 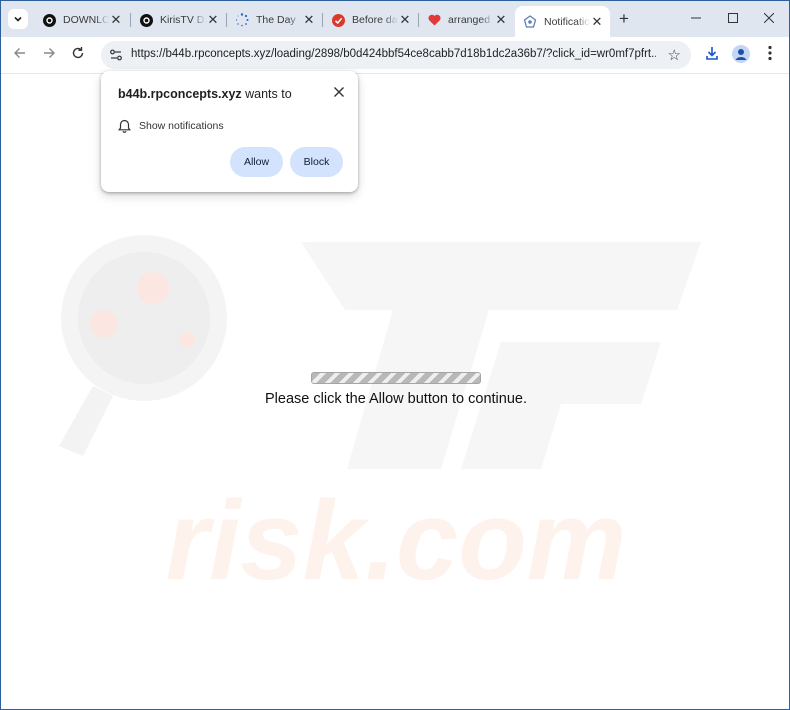 I want to click on popup-domain: b44b.rpconcepts.xyz, so click(x=180, y=94).